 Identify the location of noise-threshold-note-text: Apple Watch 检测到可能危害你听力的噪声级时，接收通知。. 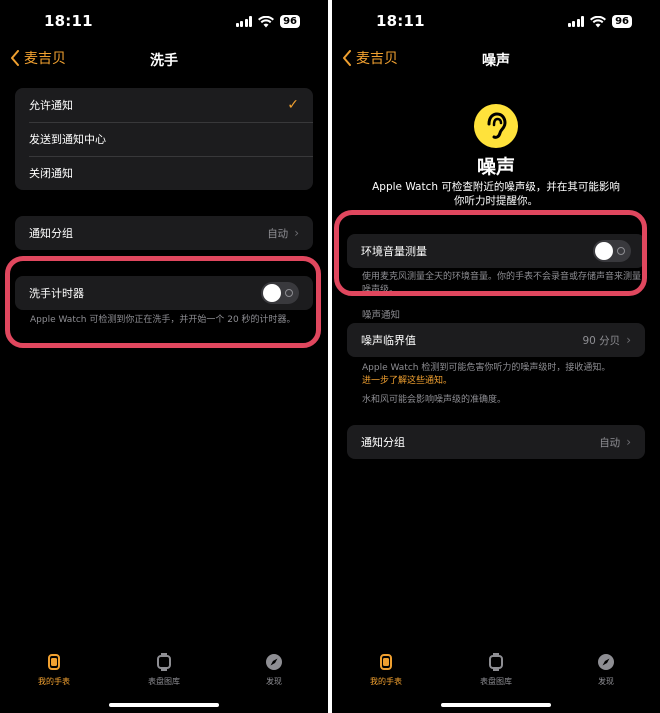
(486, 368).